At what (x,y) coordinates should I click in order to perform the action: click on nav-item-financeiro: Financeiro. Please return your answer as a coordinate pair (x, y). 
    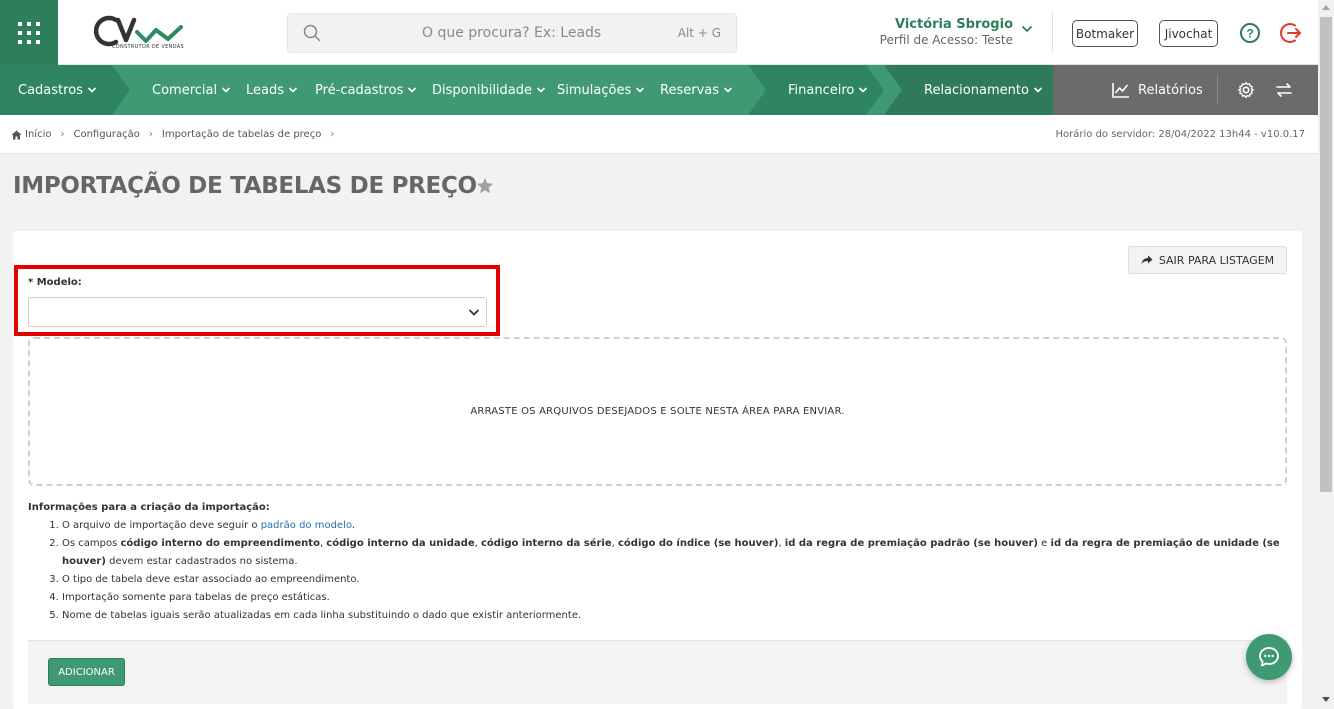
    Looking at the image, I should click on (828, 90).